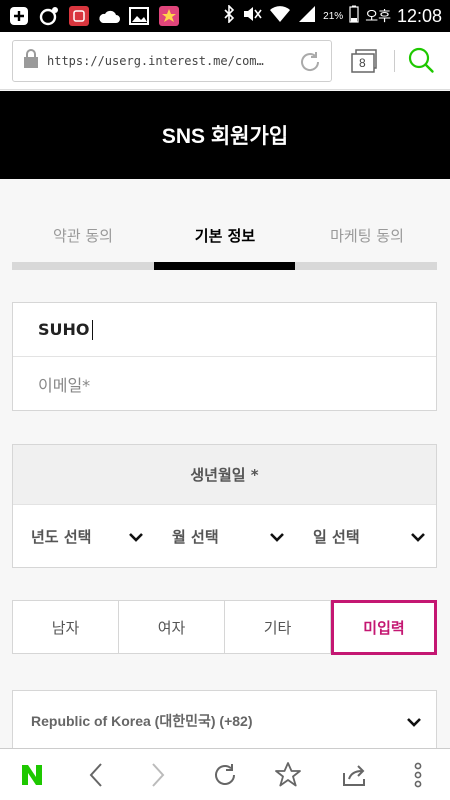  What do you see at coordinates (278, 627) in the screenshot?
I see `gender-other-button: 기타` at bounding box center [278, 627].